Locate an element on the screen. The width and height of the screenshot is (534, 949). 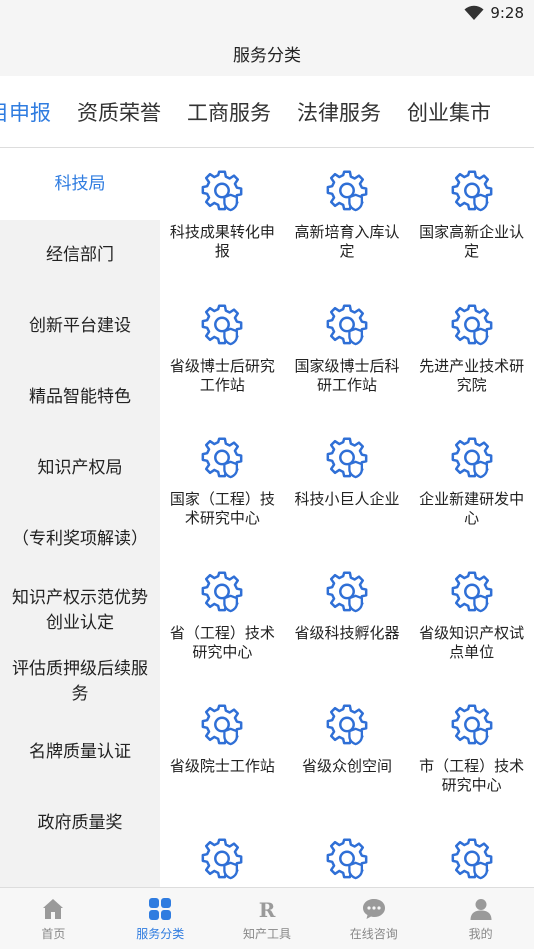
service-item-label: 国家（工程）技术研究中心 is located at coordinates (222, 508).